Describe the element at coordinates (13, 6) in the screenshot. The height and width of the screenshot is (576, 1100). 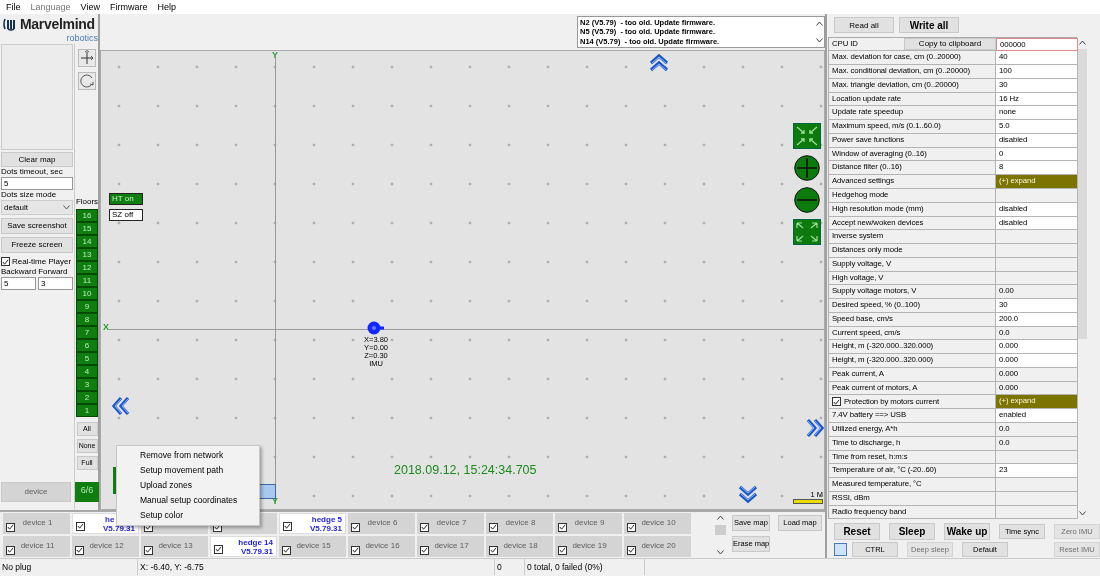
I see `menu-item: File` at that location.